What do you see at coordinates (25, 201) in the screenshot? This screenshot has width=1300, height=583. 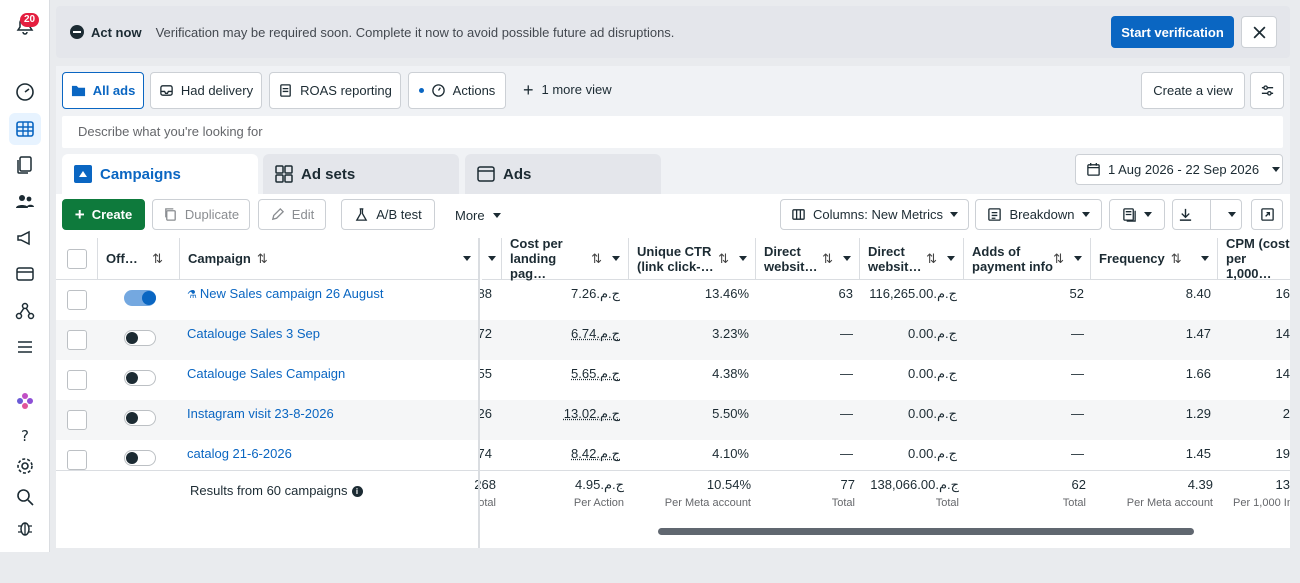 I see `audience-people-icon` at bounding box center [25, 201].